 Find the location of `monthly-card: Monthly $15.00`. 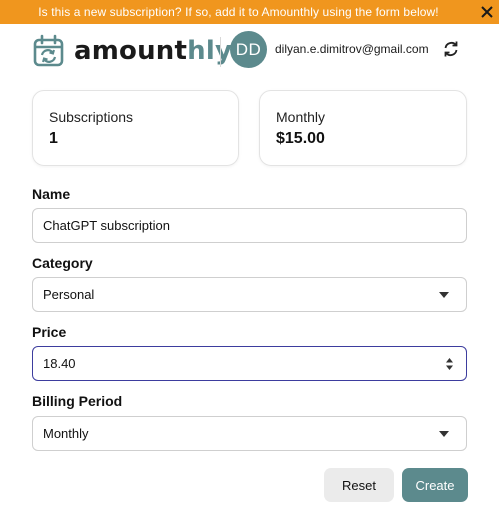

monthly-card: Monthly $15.00 is located at coordinates (363, 128).